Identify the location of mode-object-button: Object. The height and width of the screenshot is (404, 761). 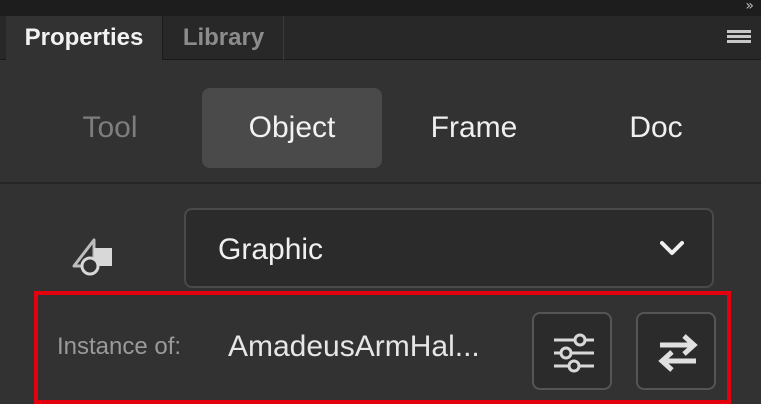
(292, 128).